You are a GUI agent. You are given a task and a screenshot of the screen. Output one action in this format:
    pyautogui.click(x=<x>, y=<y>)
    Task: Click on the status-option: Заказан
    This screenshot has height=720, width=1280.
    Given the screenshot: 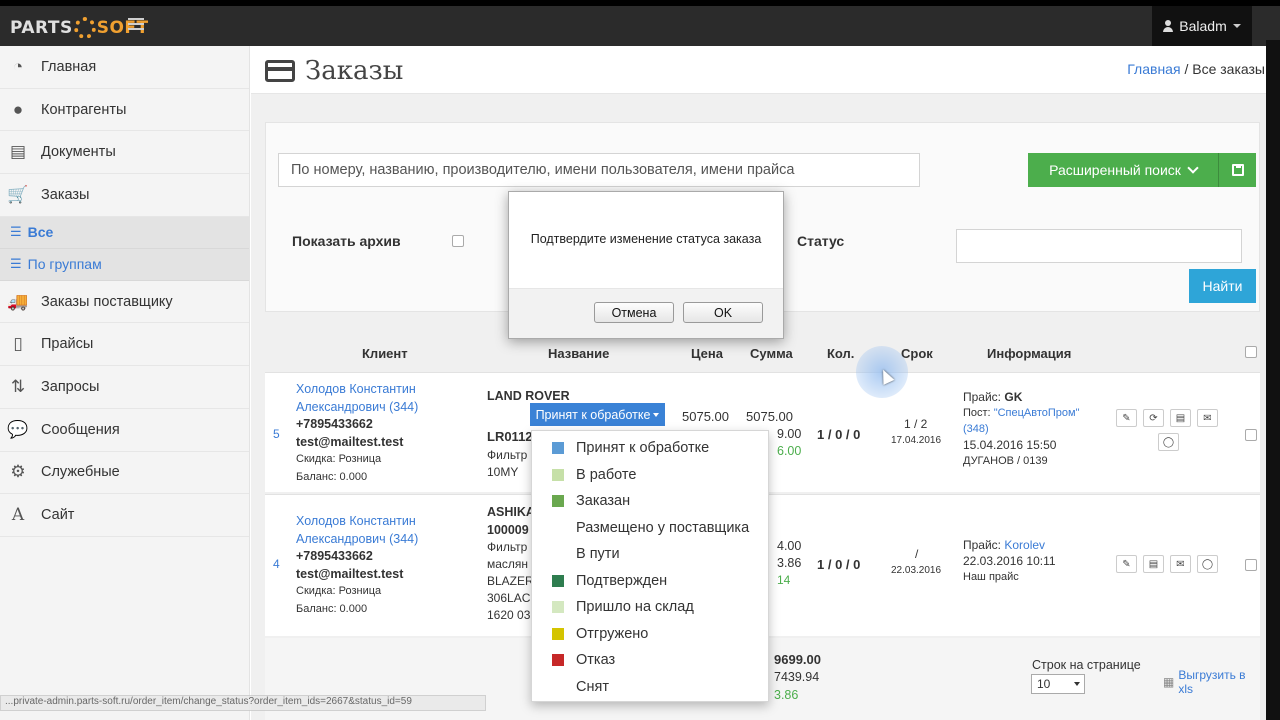 What is the action you would take?
    pyautogui.click(x=650, y=501)
    